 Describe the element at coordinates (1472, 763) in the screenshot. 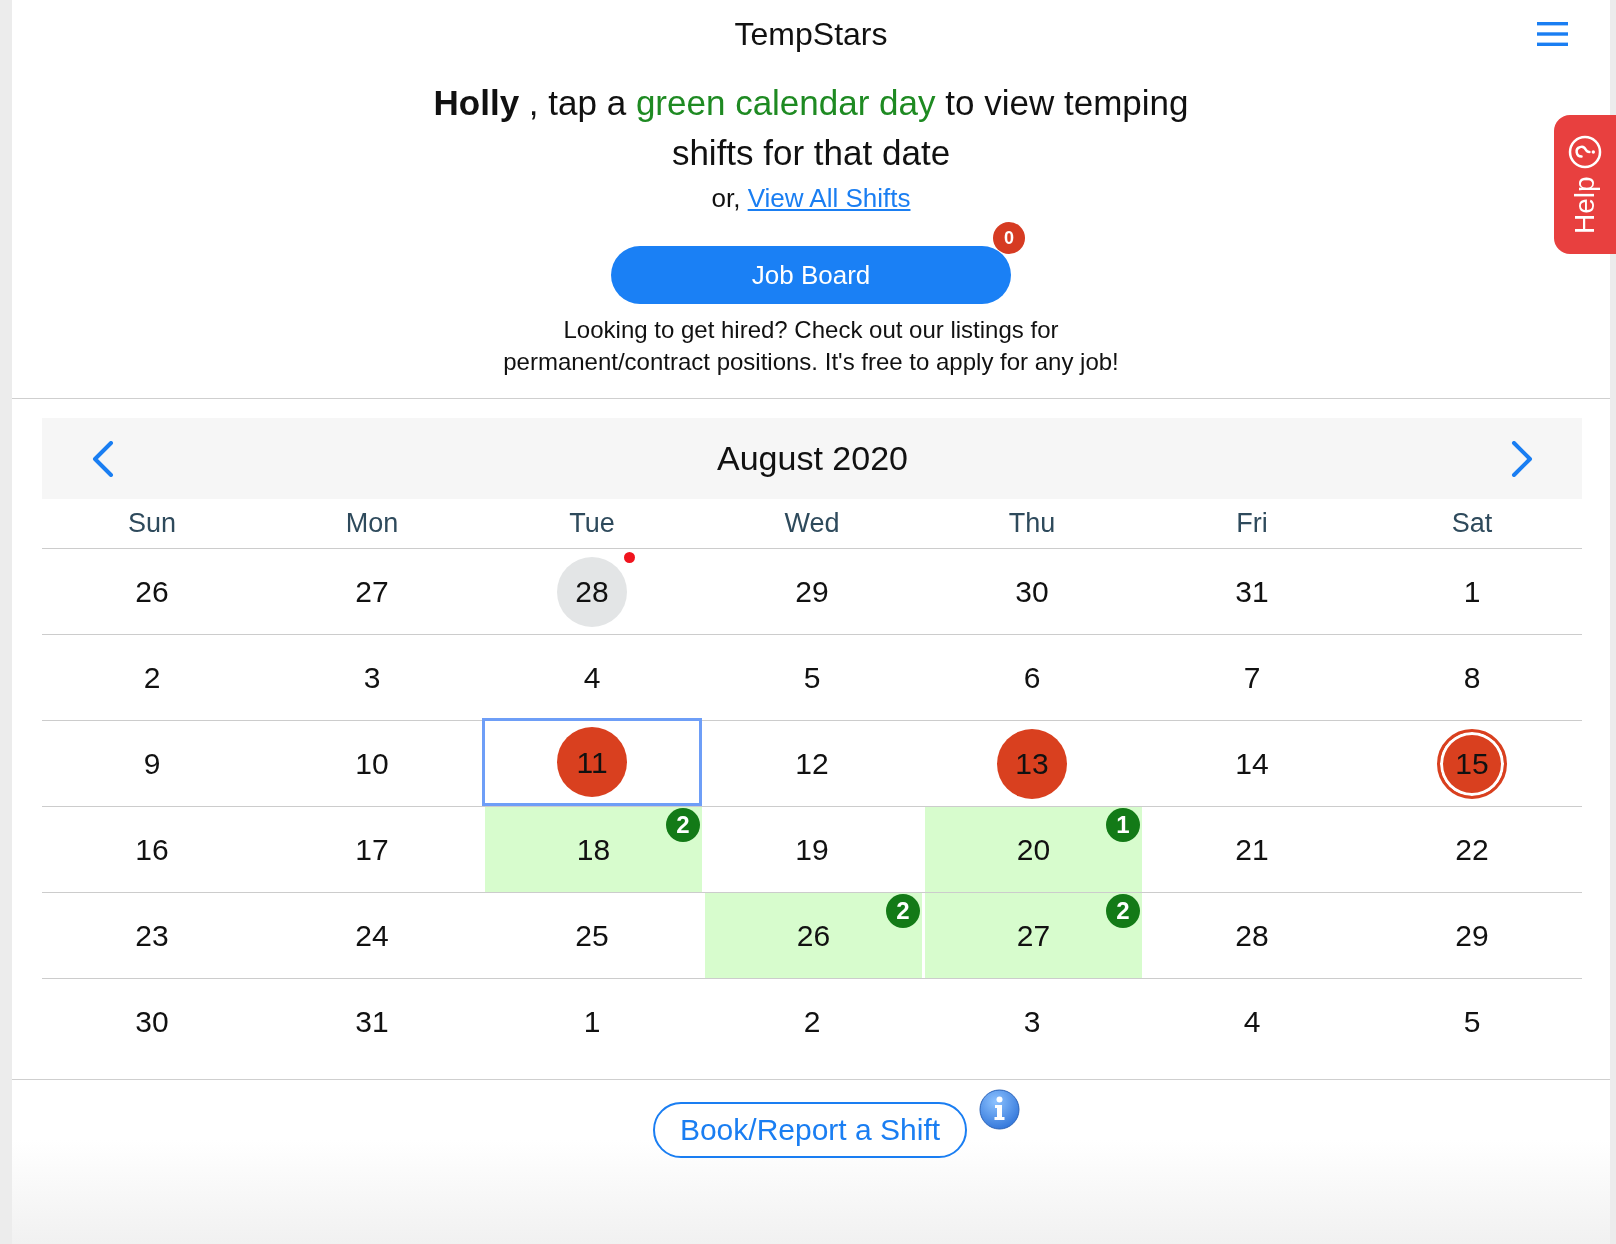

I see `ringed-date-marker: 15` at that location.